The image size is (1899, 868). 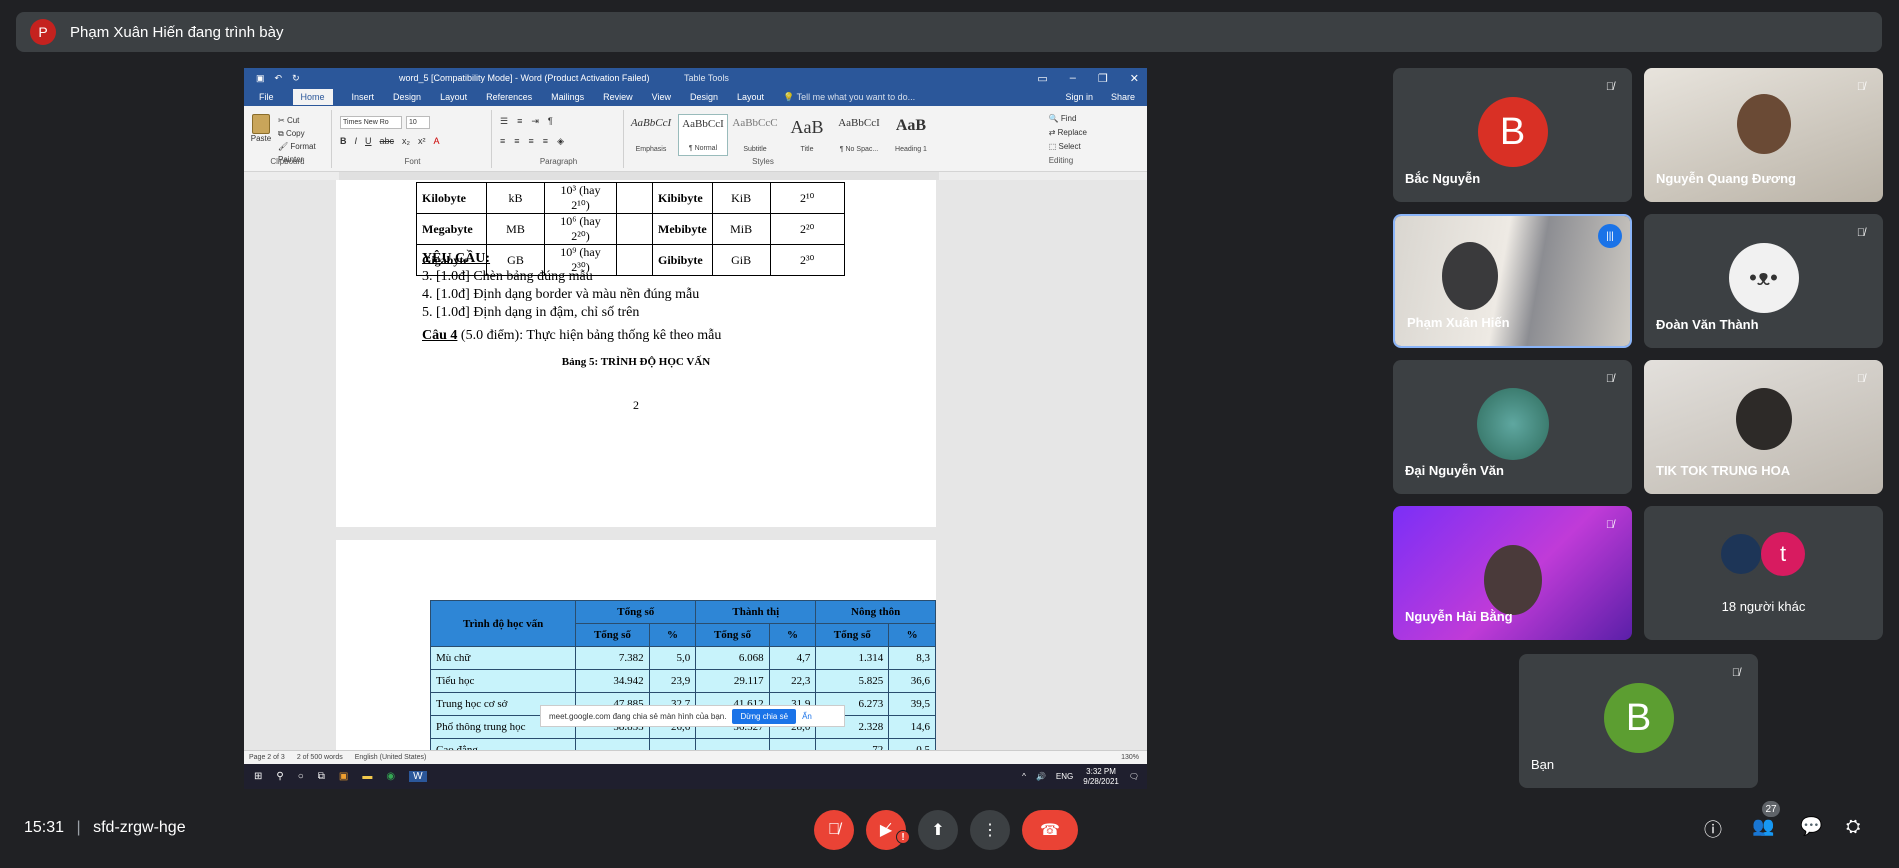 What do you see at coordinates (550, 121) in the screenshot?
I see `pilcrow-icon: ¶` at bounding box center [550, 121].